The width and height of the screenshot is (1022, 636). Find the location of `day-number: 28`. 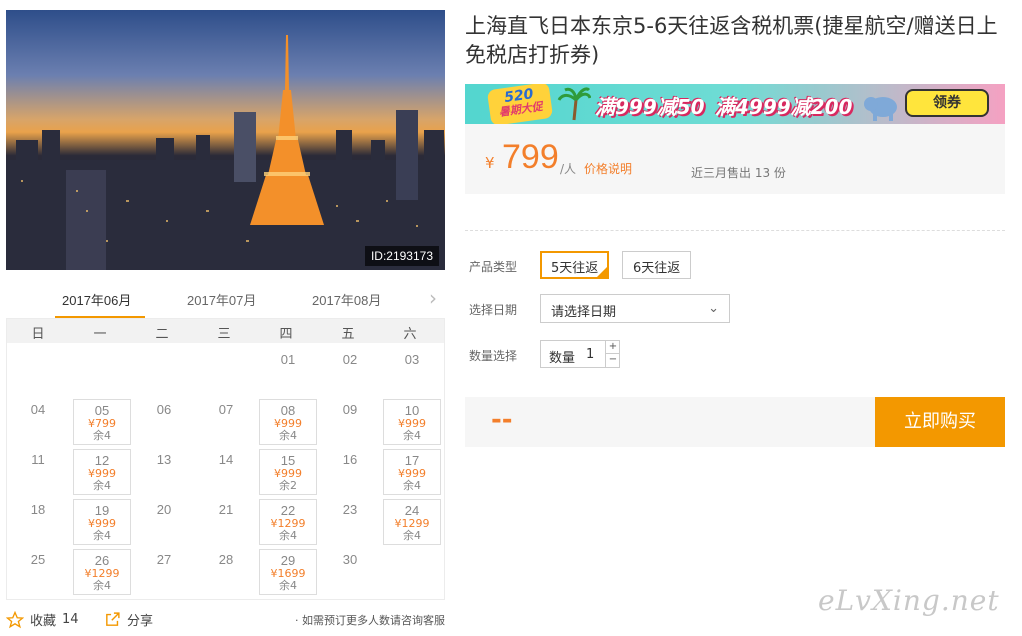

day-number: 28 is located at coordinates (226, 559).